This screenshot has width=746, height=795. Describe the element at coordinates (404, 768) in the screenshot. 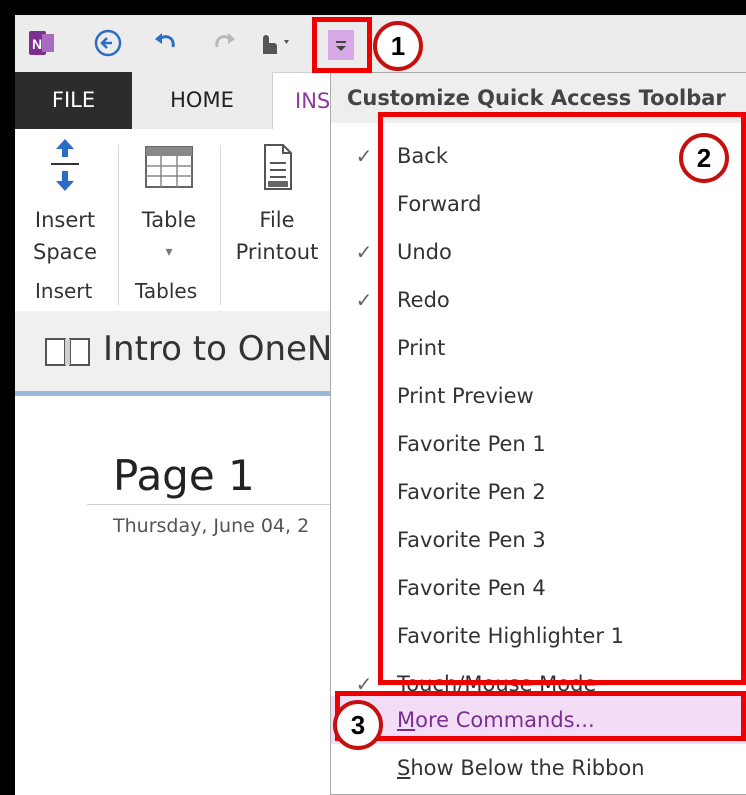

I see `access-key: S` at that location.